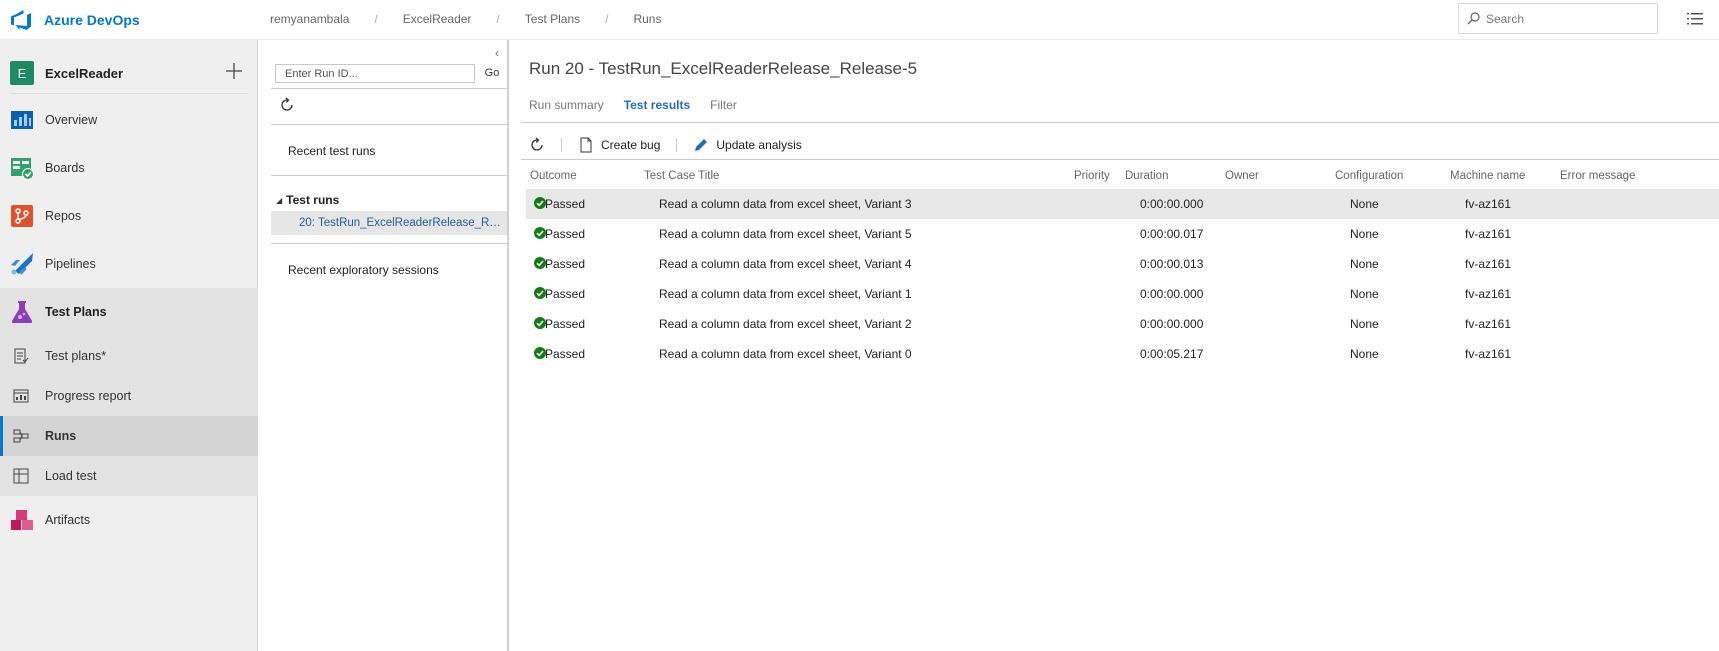  Describe the element at coordinates (129, 476) in the screenshot. I see `nav-load-test: Load test` at that location.